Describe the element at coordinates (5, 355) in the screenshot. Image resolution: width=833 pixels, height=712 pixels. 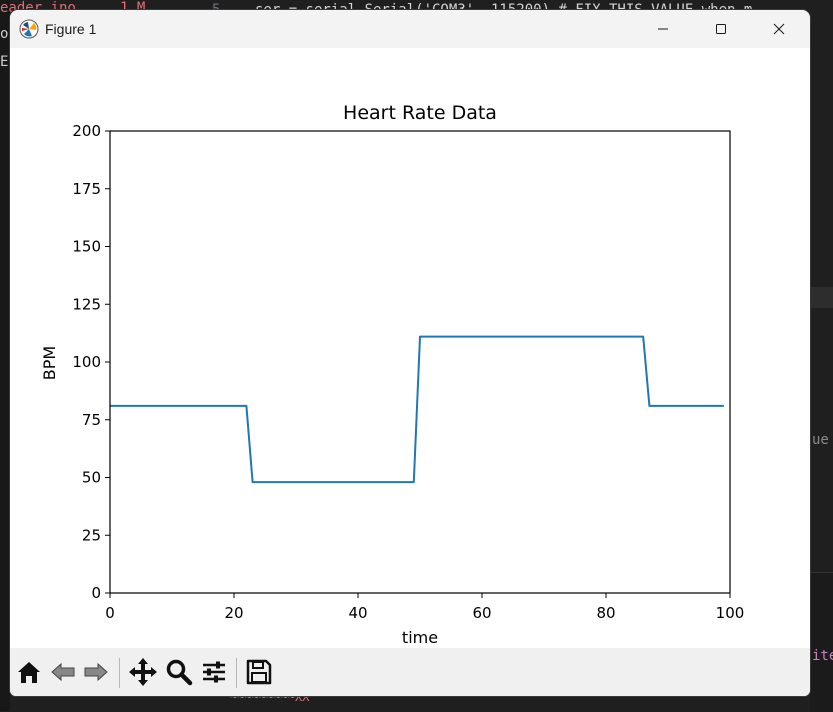
I see `editor-side-strip` at that location.